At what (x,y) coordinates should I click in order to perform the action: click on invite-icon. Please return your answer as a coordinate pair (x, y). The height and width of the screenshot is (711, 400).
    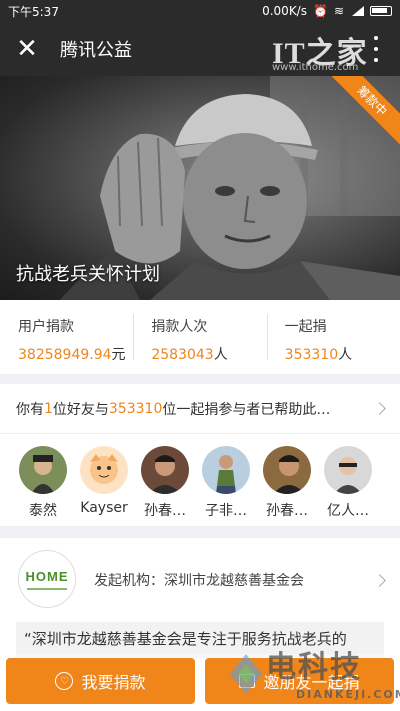
    Looking at the image, I should click on (247, 681).